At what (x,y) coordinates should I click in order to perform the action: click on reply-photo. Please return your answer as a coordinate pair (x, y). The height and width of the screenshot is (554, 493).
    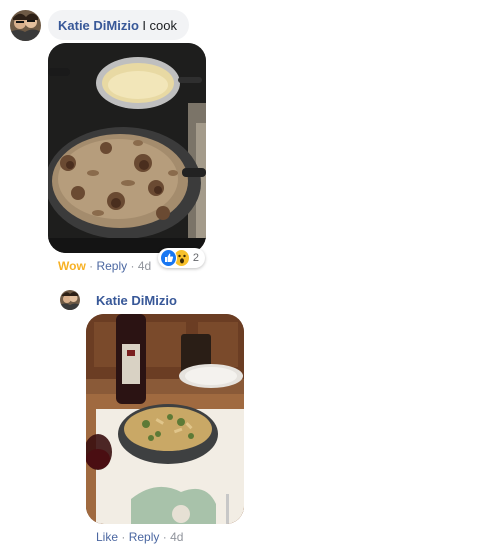
    Looking at the image, I should click on (165, 419).